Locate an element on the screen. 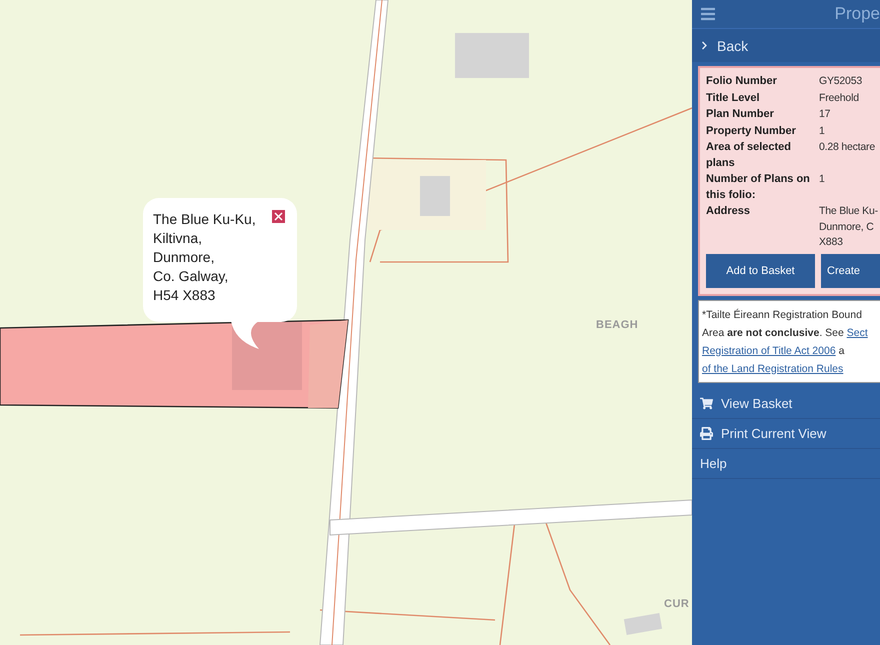  detail-label: Number of Plans on this folio: is located at coordinates (758, 187).